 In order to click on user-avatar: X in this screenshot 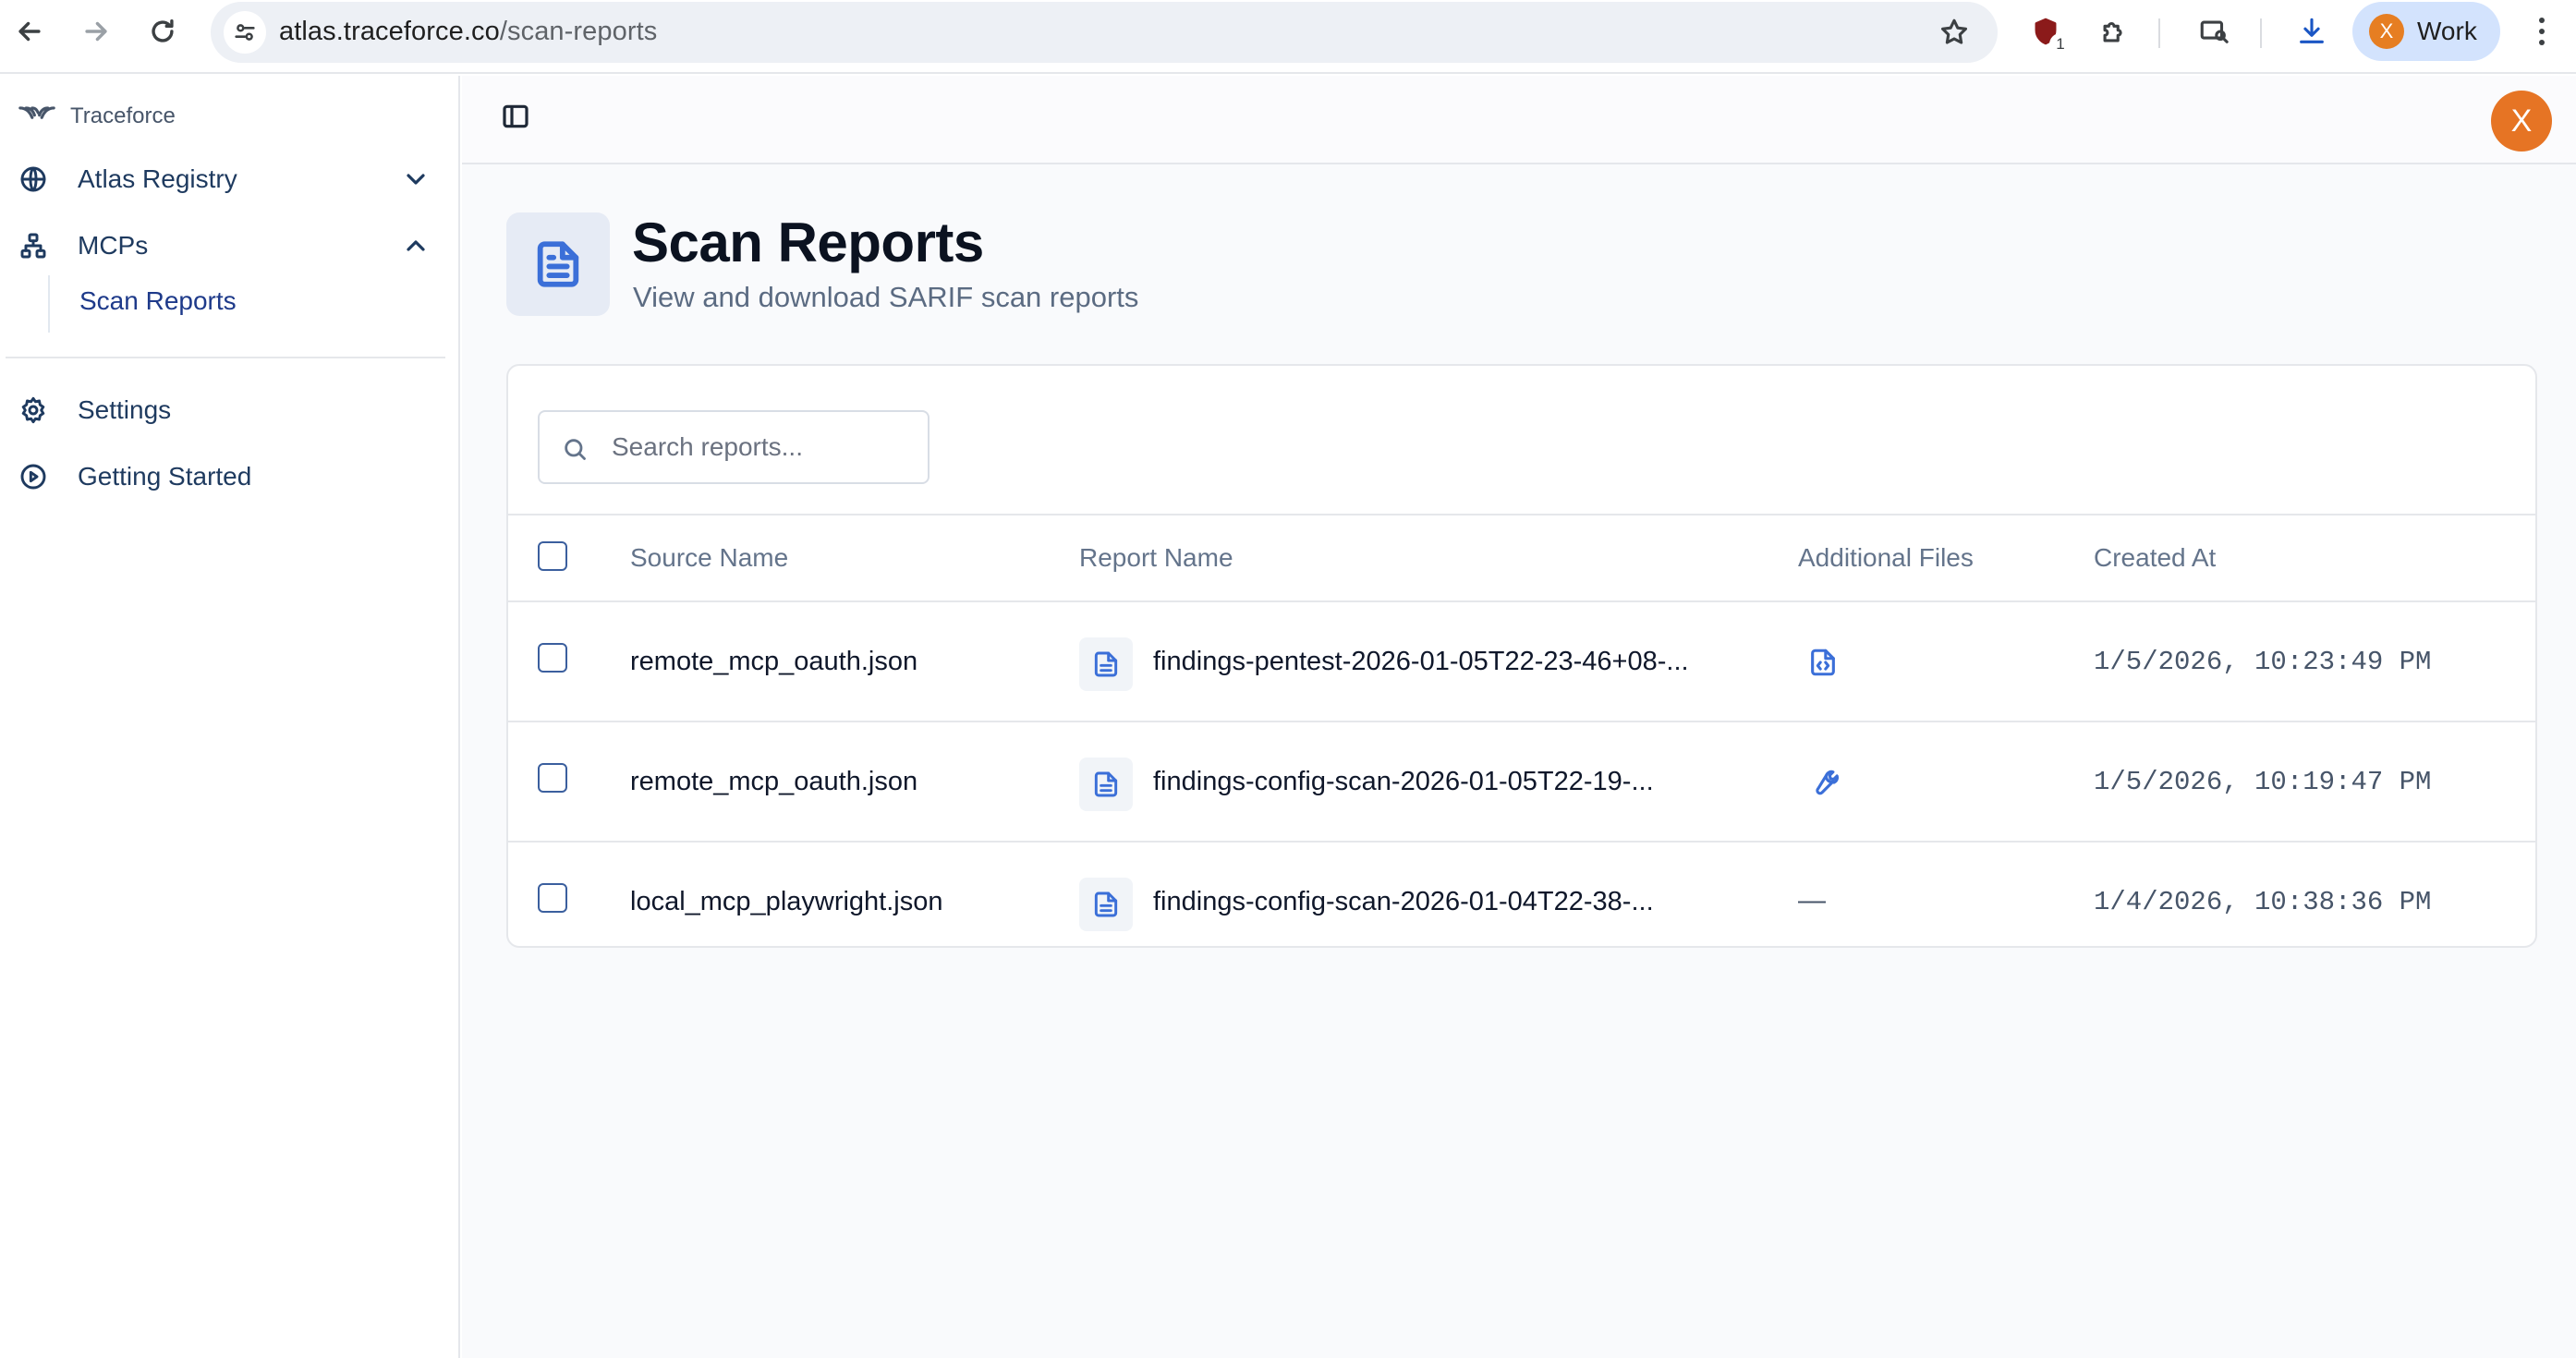, I will do `click(2521, 121)`.